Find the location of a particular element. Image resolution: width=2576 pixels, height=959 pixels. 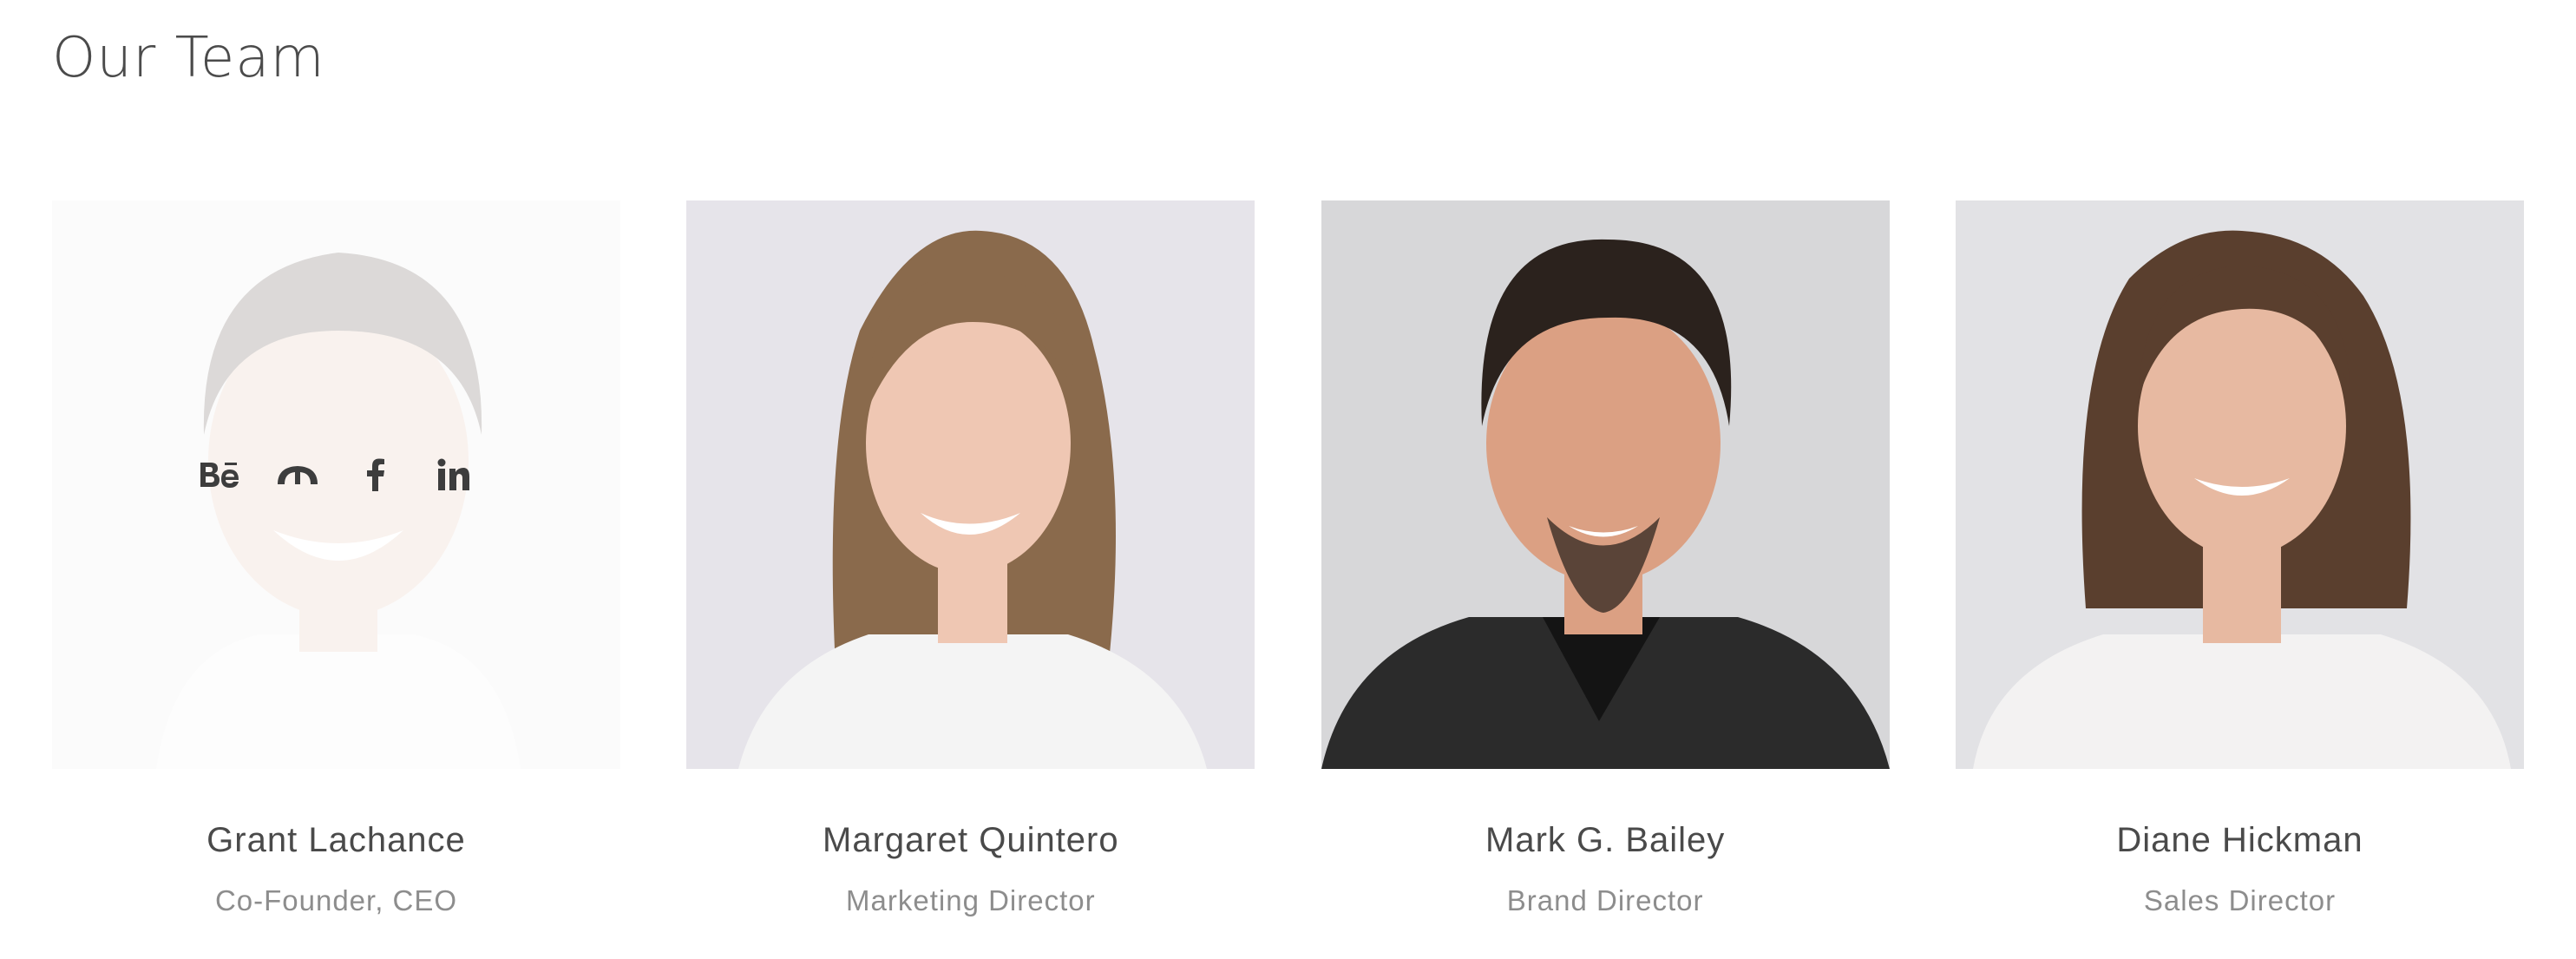

member-name: Grant Lachance is located at coordinates (336, 840).